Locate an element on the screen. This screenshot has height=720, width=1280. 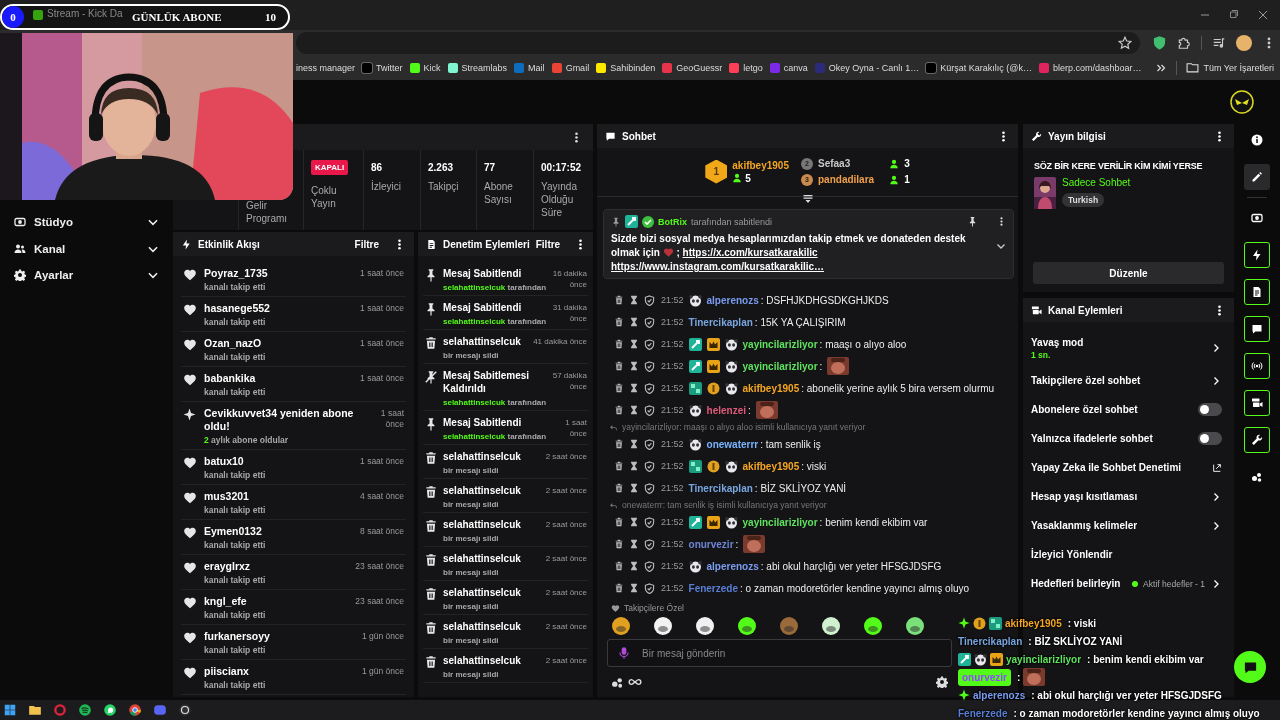
restore-icon is located at coordinates (1234, 14).